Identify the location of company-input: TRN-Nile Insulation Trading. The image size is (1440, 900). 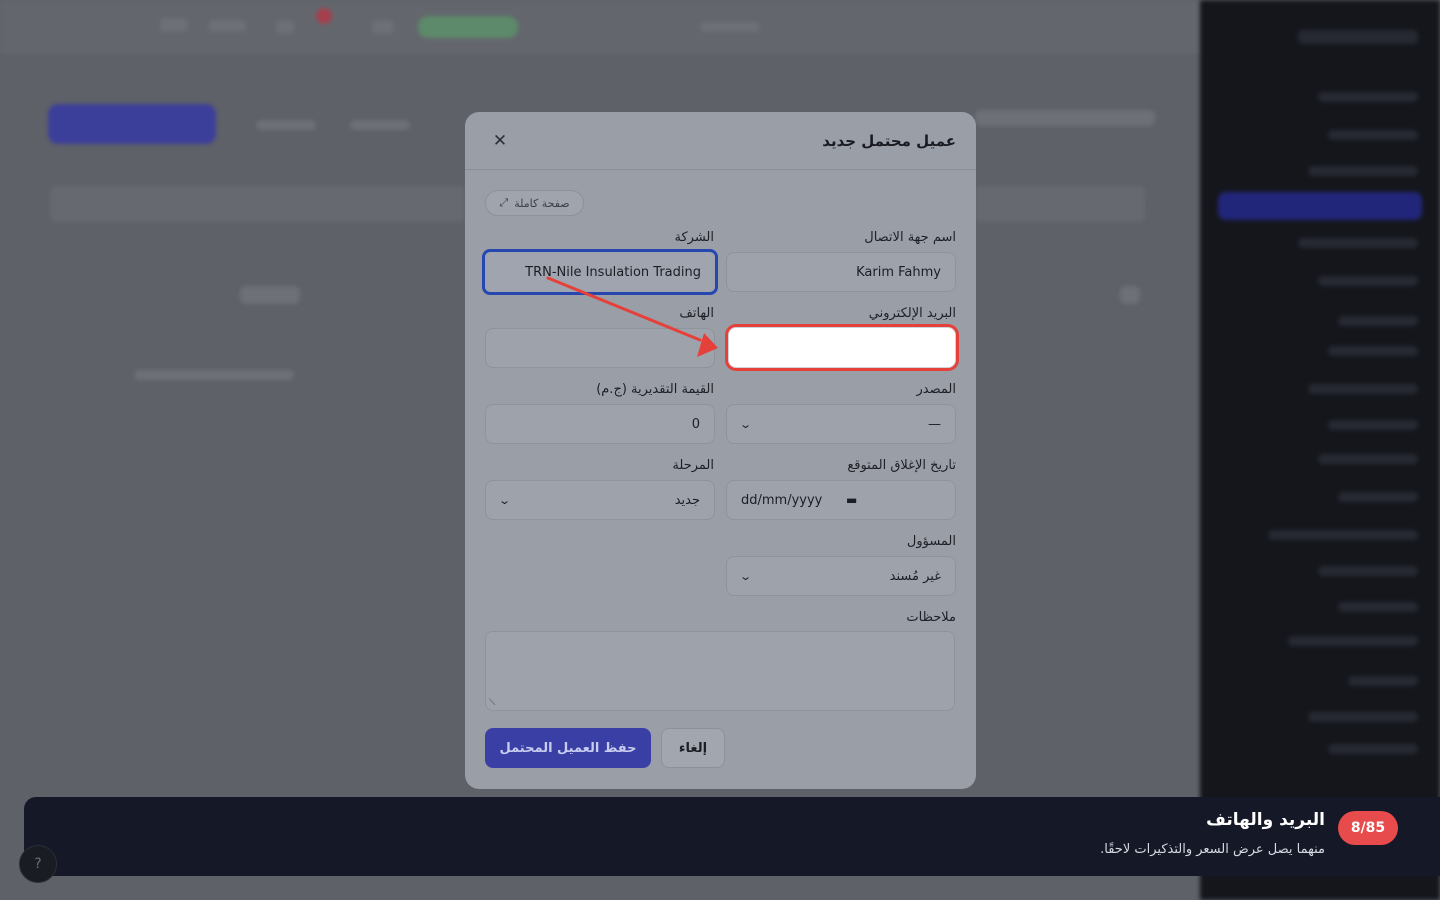
(600, 272).